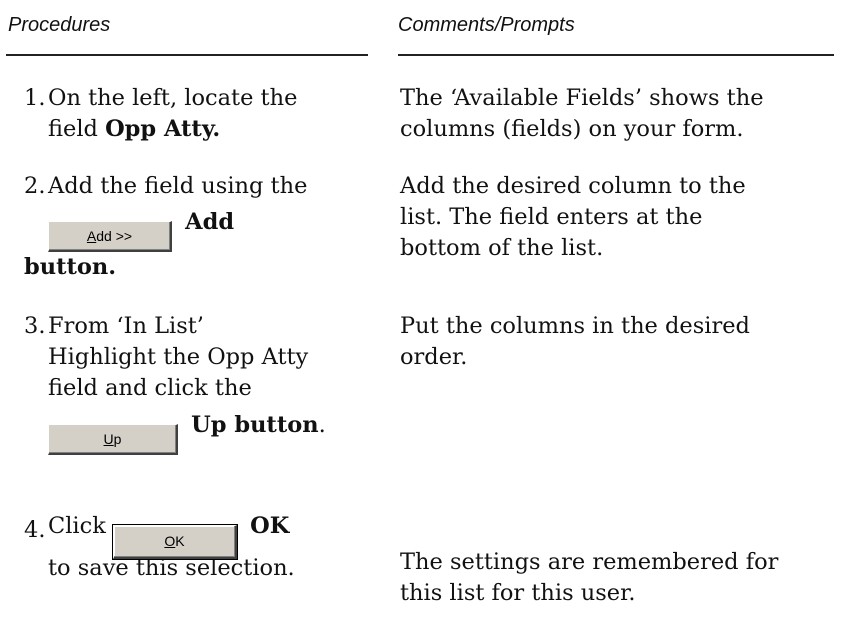 The height and width of the screenshot is (636, 850). I want to click on button-name: Up button, so click(255, 425).